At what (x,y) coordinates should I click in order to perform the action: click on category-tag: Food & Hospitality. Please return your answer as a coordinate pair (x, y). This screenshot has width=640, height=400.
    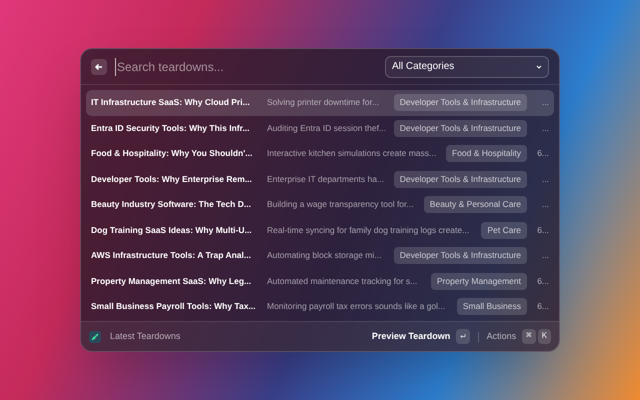
    Looking at the image, I should click on (486, 153).